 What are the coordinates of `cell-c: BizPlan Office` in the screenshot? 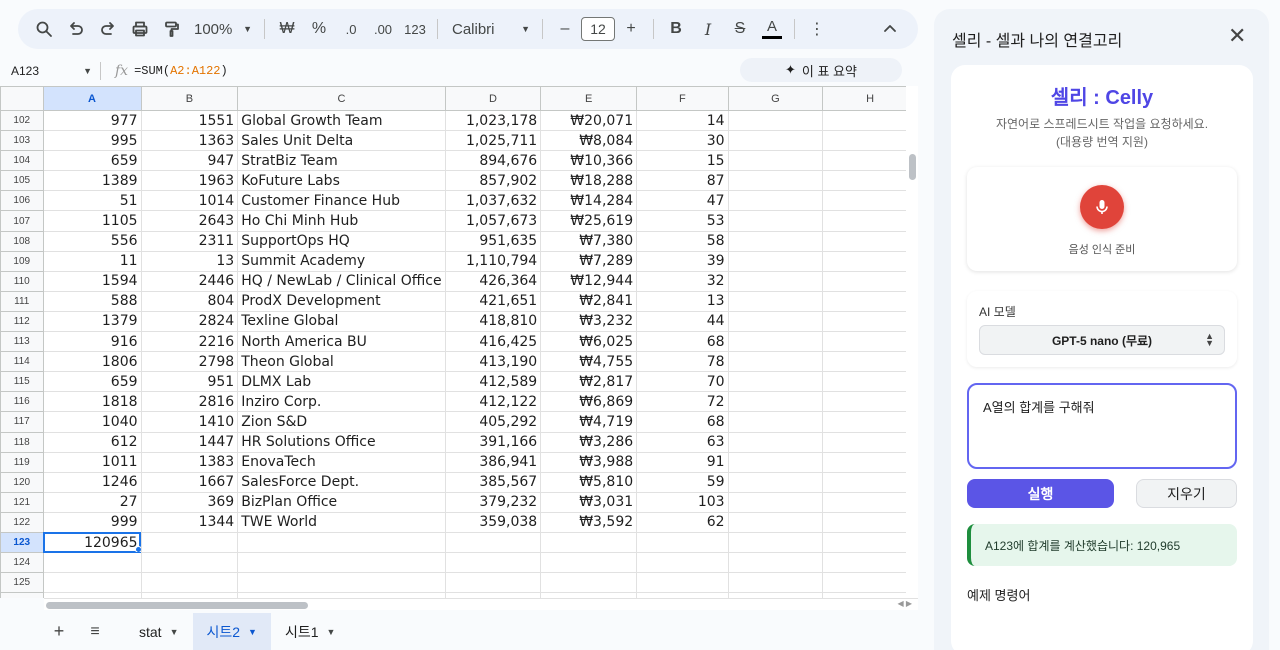 It's located at (341, 502).